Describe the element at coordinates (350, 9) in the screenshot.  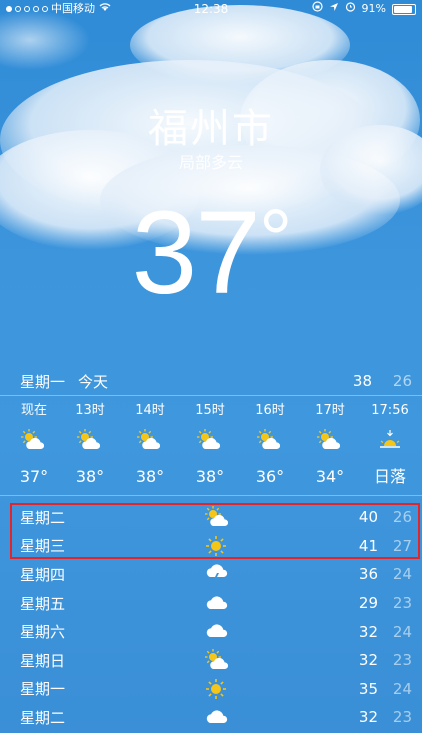
I see `alarm-icon` at that location.